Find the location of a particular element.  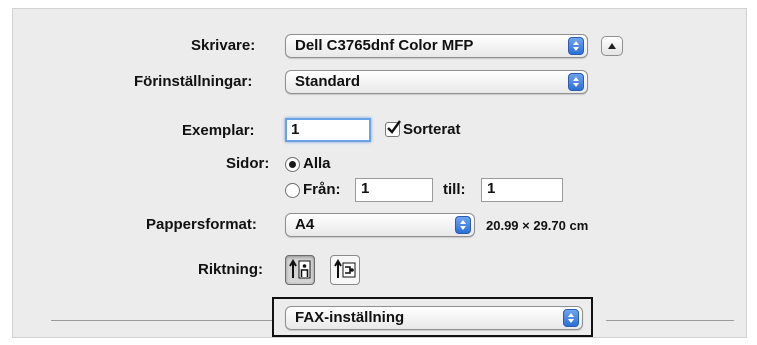

section-menu-value: FAX-inställning is located at coordinates (350, 317).